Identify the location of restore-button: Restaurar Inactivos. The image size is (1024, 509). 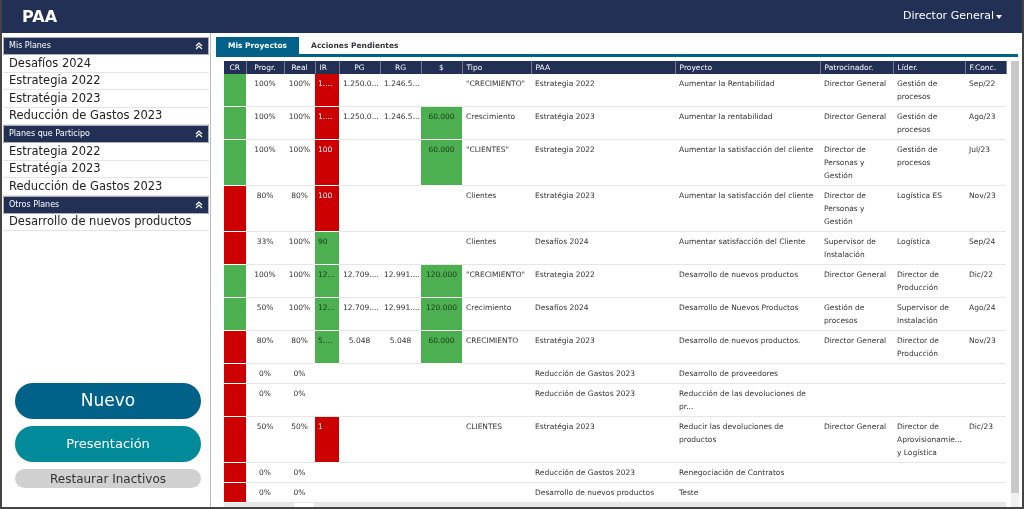
(108, 478).